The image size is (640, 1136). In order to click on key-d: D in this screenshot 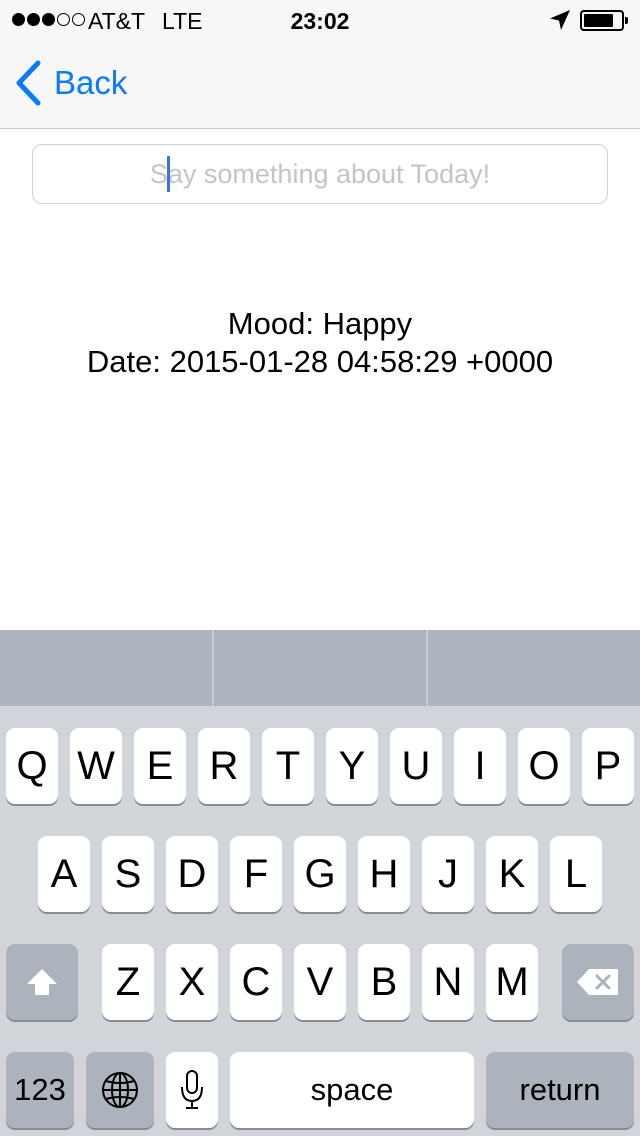, I will do `click(192, 874)`.